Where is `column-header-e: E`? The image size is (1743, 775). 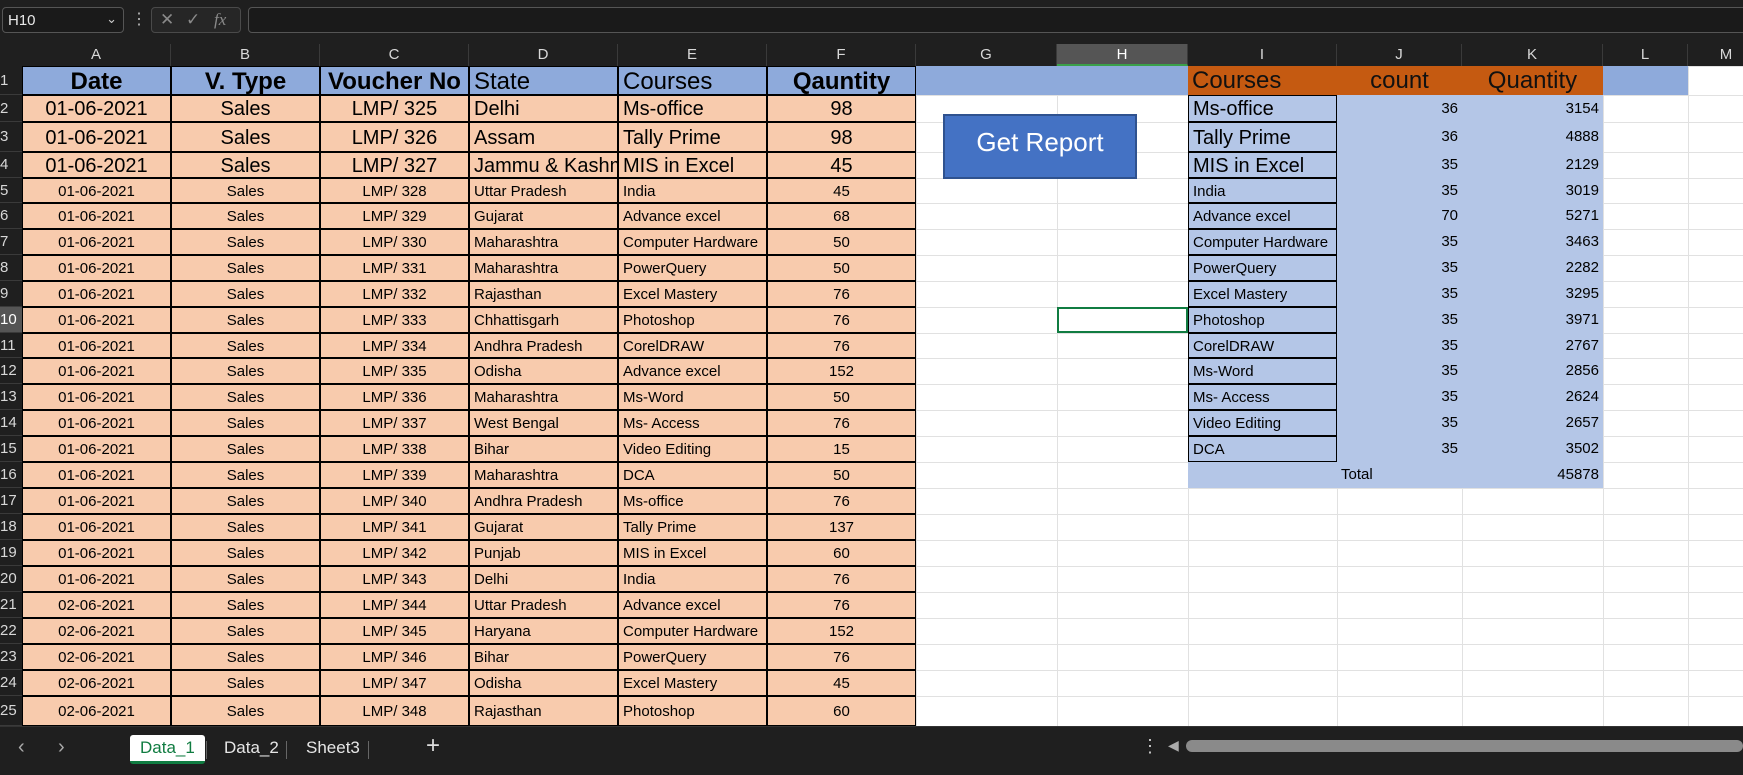
column-header-e: E is located at coordinates (692, 55).